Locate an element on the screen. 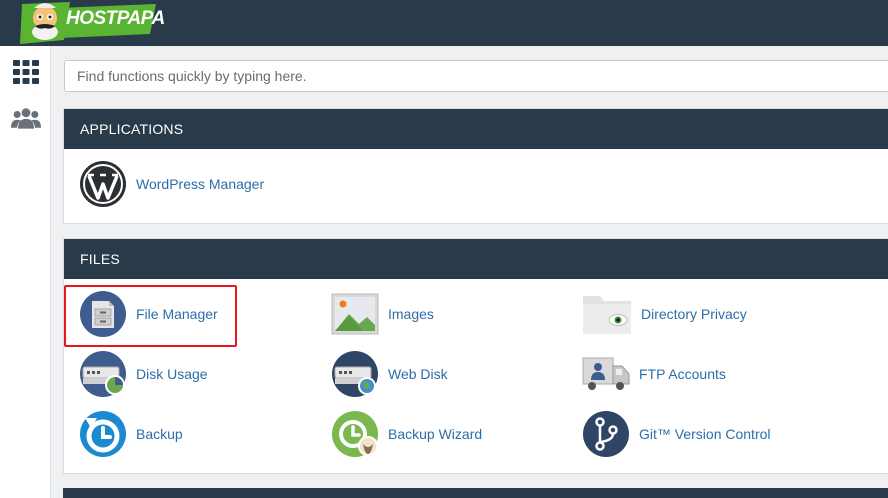 This screenshot has height=498, width=888. brand-name: HOSTPAPA is located at coordinates (115, 18).